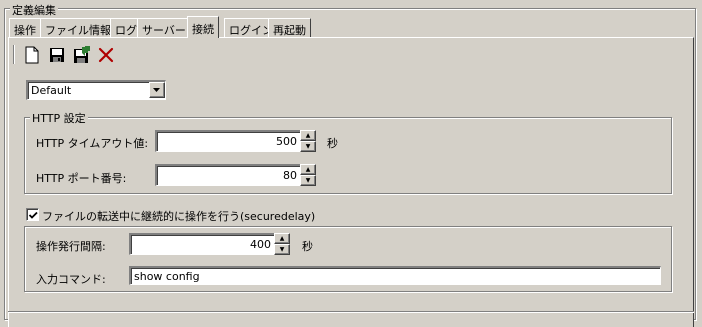 The image size is (702, 327). I want to click on profile-select: Default, so click(96, 90).